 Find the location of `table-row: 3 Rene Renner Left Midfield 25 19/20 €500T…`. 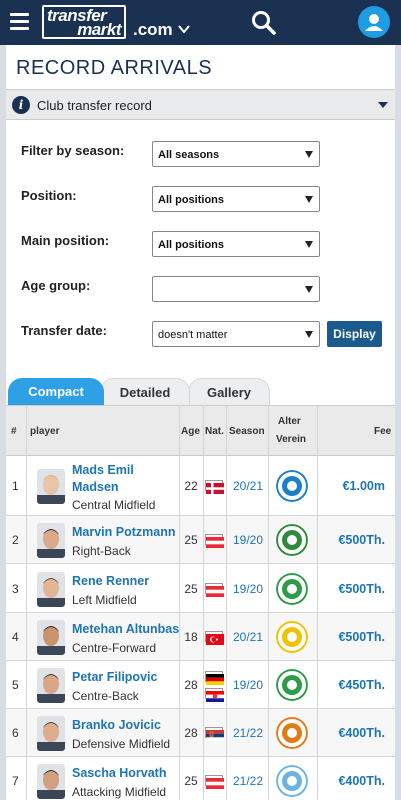

table-row: 3 Rene Renner Left Midfield 25 19/20 €500T… is located at coordinates (200, 588).